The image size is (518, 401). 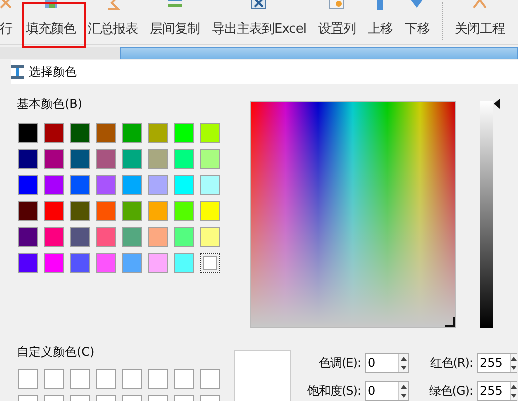 What do you see at coordinates (337, 22) in the screenshot?
I see `toolbar-button: 设置列` at bounding box center [337, 22].